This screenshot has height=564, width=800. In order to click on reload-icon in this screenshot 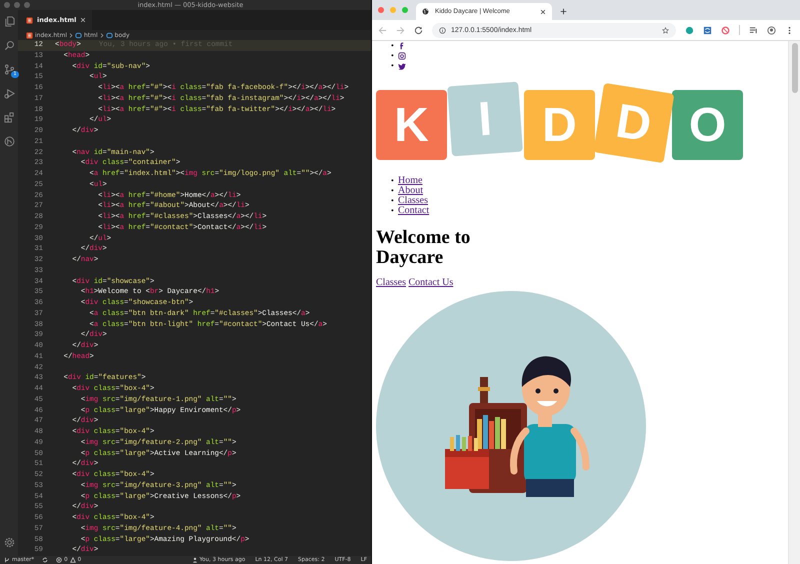, I will do `click(418, 30)`.